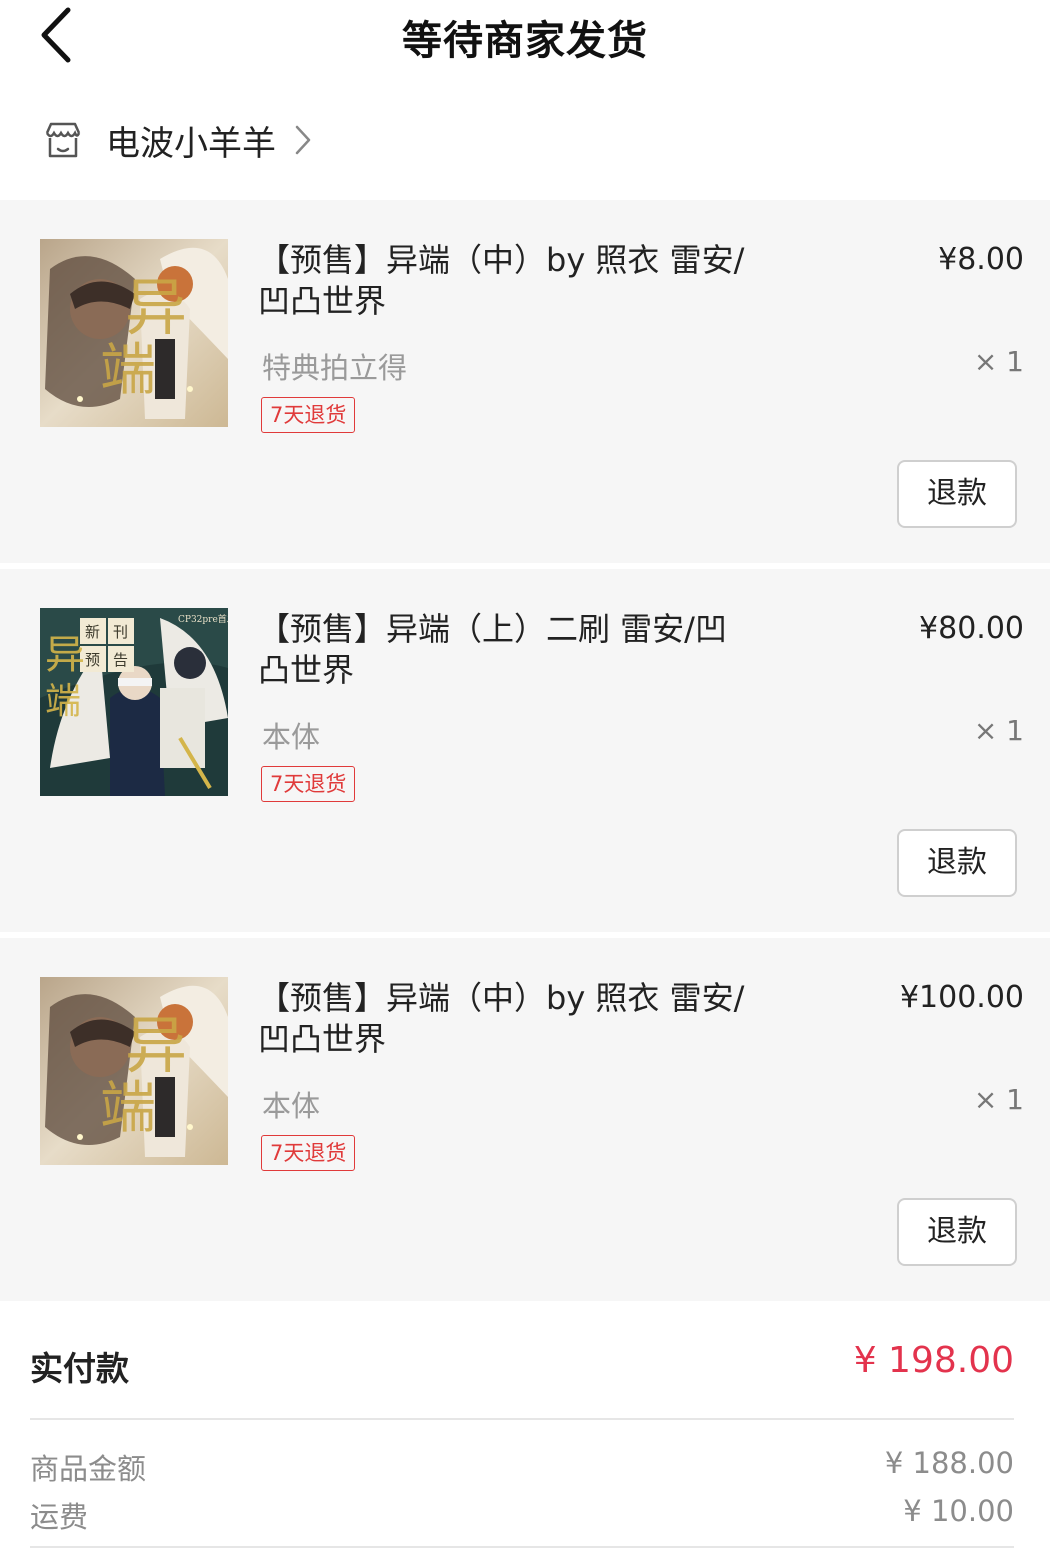  What do you see at coordinates (981, 259) in the screenshot?
I see `product-price: ¥8.00` at bounding box center [981, 259].